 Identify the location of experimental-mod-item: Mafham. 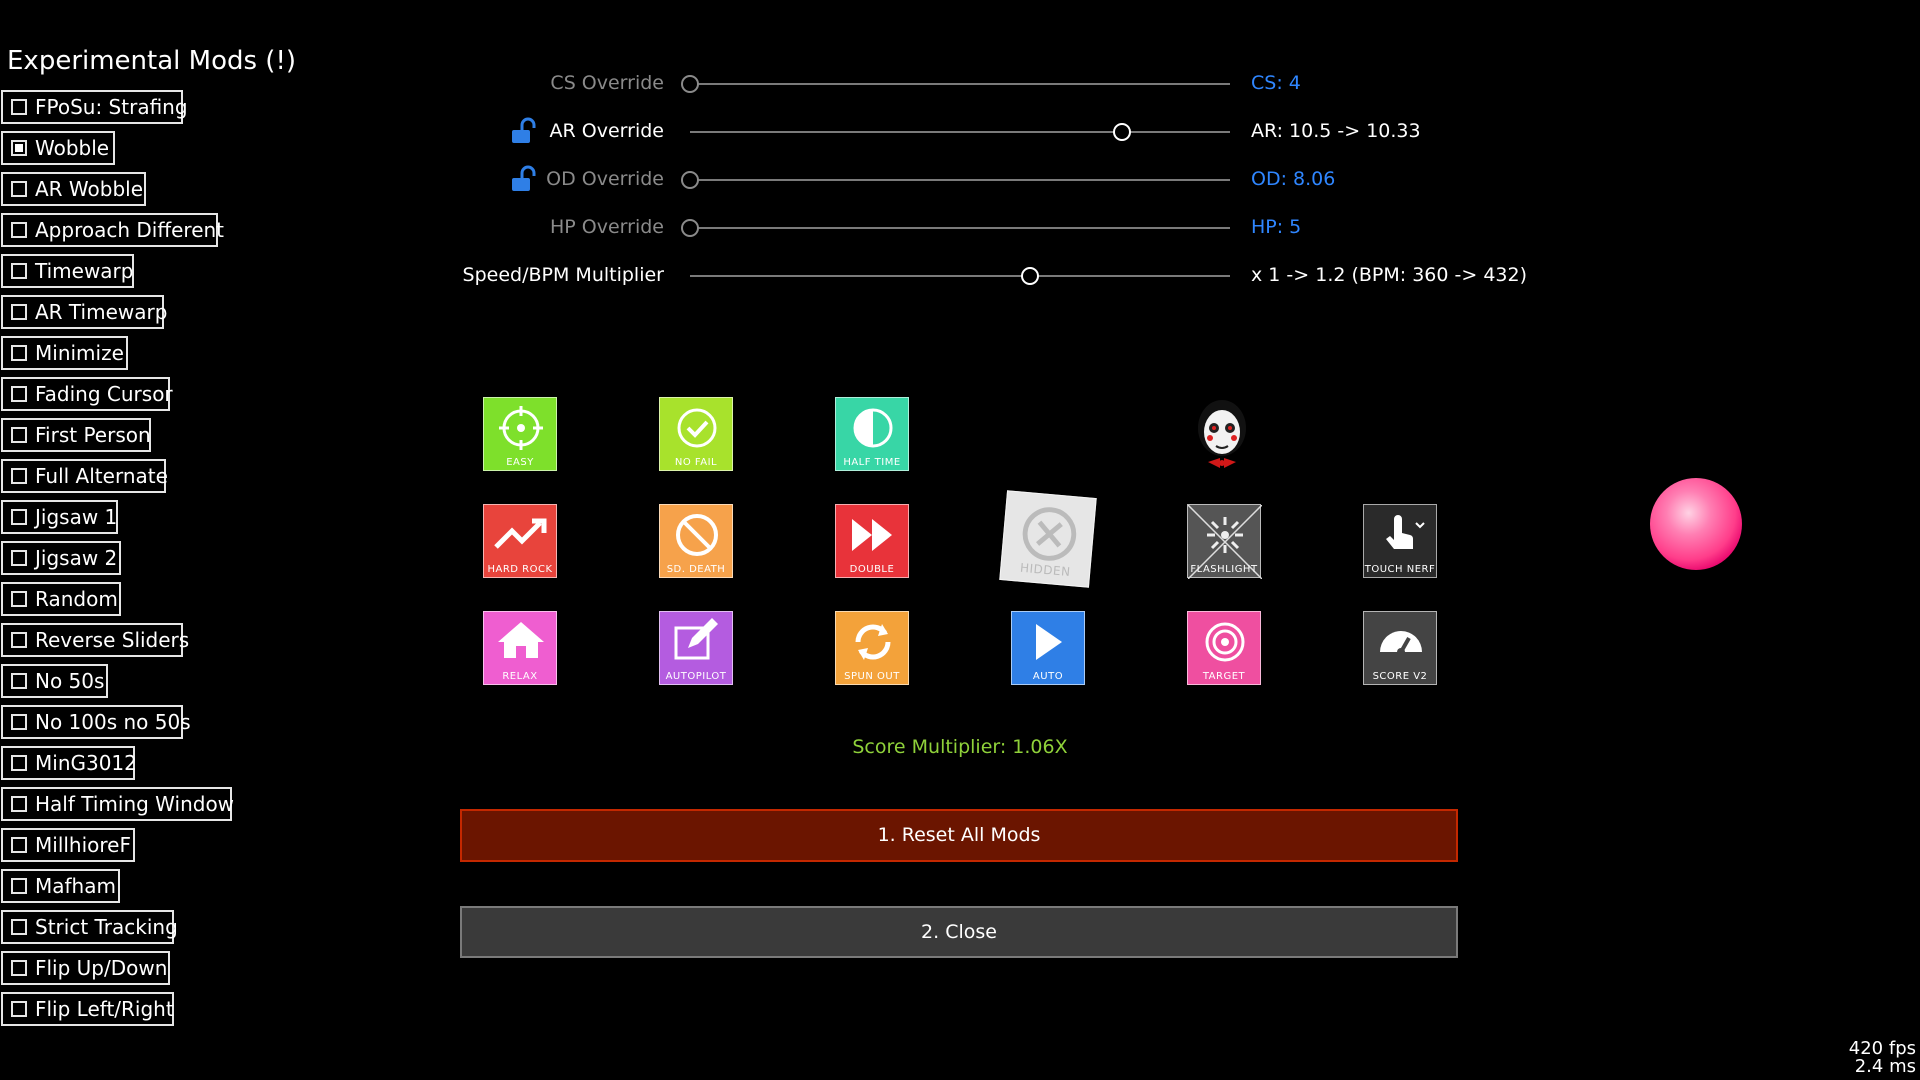
(60, 886).